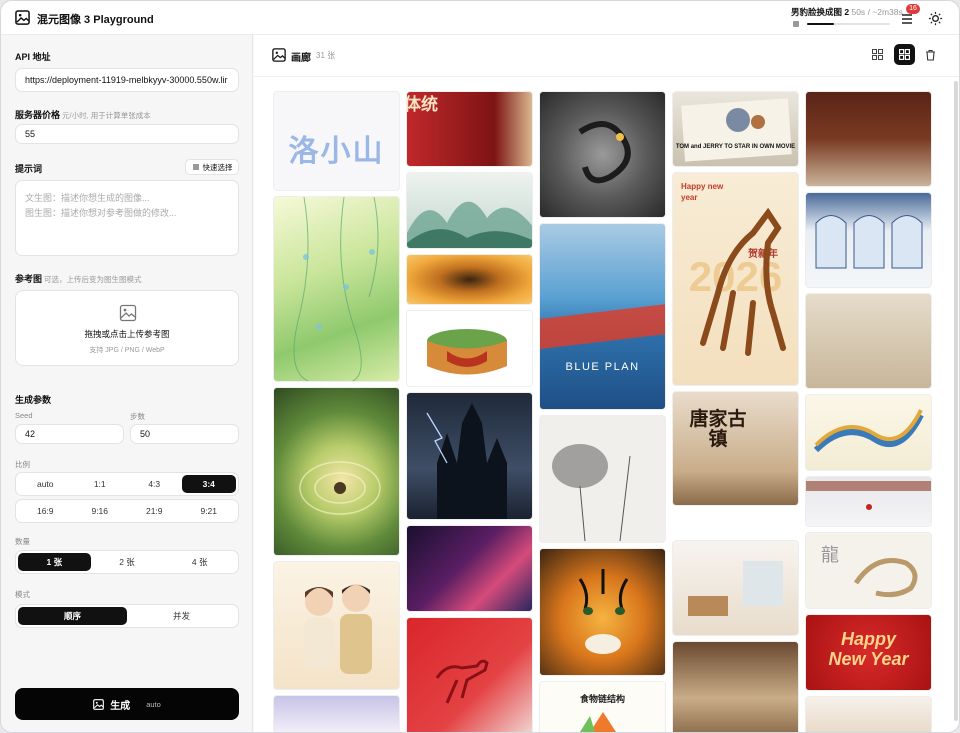  What do you see at coordinates (154, 511) in the screenshot?
I see `ratio-option: 21:9` at bounding box center [154, 511].